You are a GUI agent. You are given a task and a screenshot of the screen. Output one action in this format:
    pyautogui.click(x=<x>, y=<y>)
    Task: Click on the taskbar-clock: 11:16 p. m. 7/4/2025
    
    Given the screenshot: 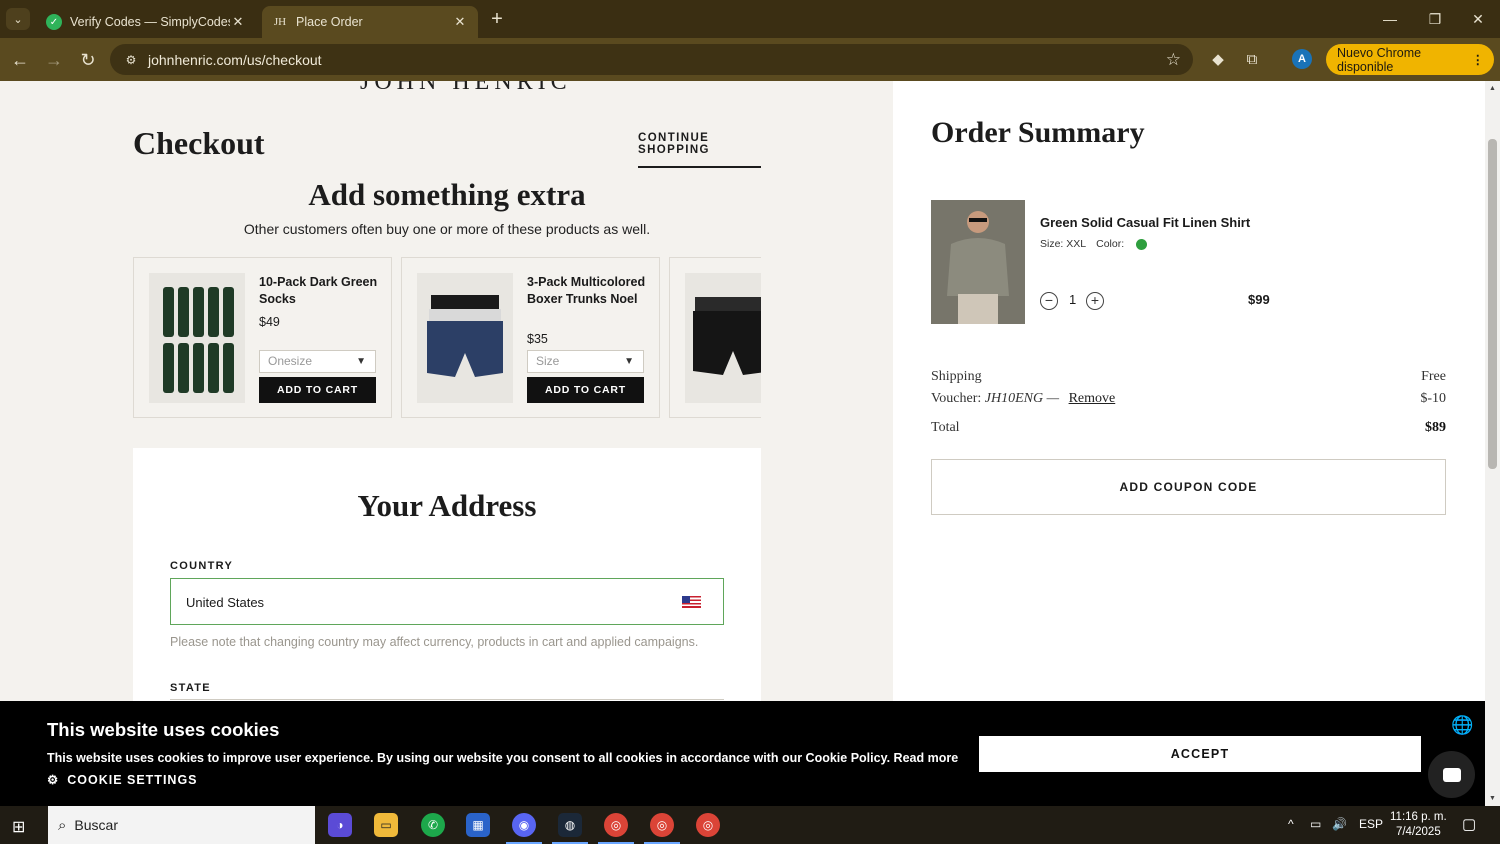 What is the action you would take?
    pyautogui.click(x=1418, y=825)
    